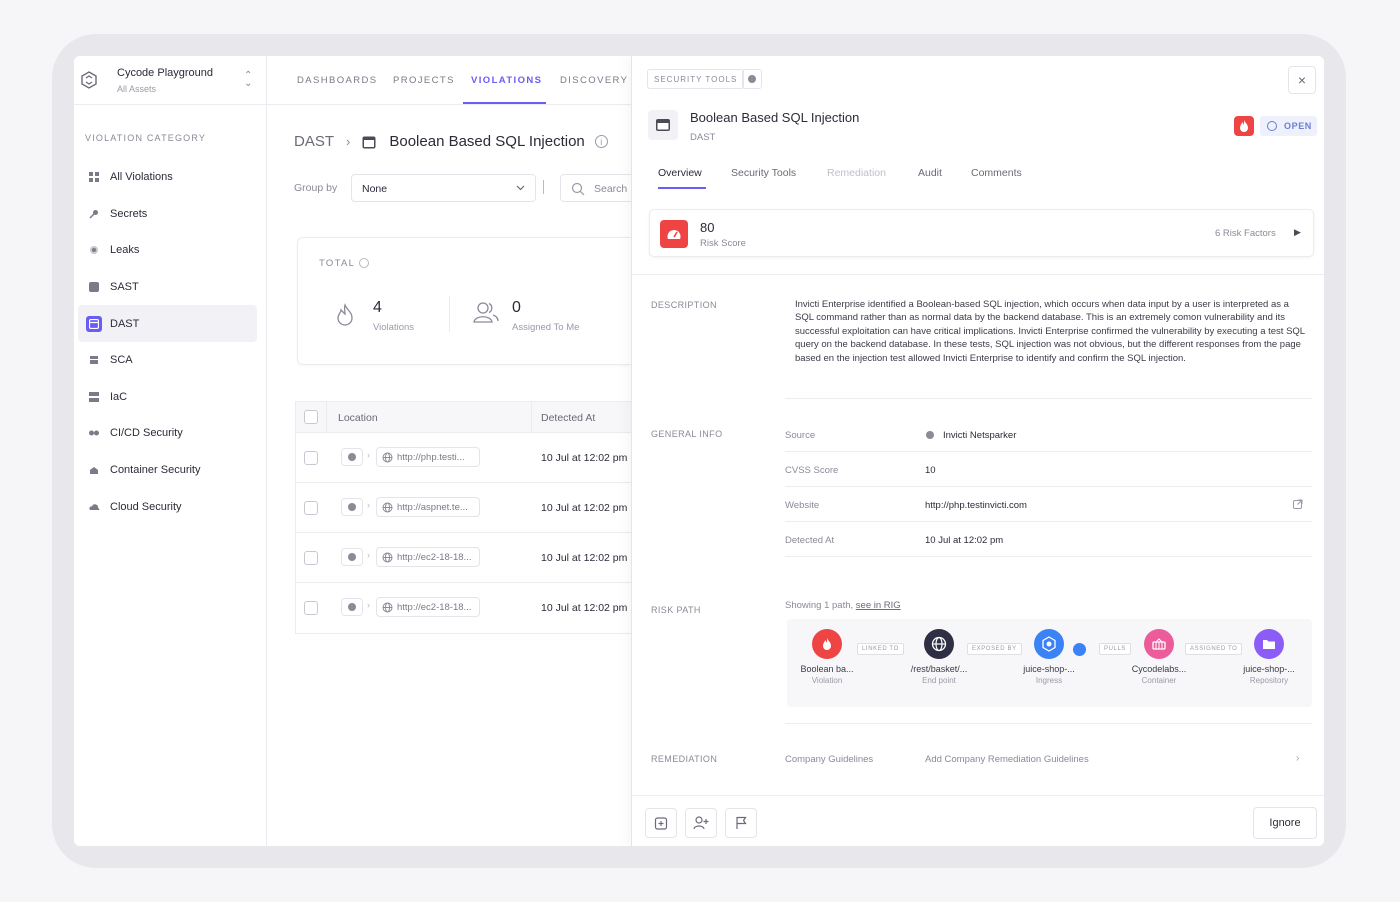 The width and height of the screenshot is (1400, 902). I want to click on key-icon, so click(94, 214).